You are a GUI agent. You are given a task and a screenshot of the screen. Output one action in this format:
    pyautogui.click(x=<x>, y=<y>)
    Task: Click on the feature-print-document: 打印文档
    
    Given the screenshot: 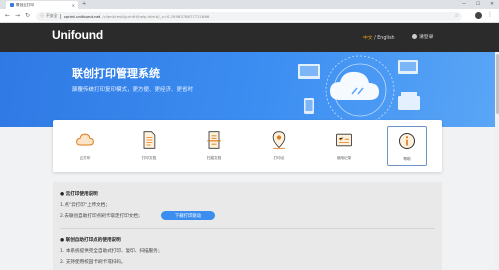 What is the action you would take?
    pyautogui.click(x=149, y=146)
    